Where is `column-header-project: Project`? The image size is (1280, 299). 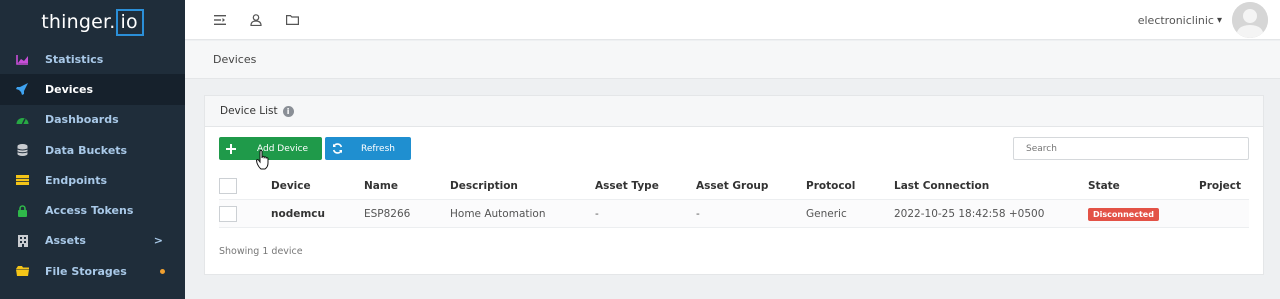
column-header-project: Project is located at coordinates (1220, 186).